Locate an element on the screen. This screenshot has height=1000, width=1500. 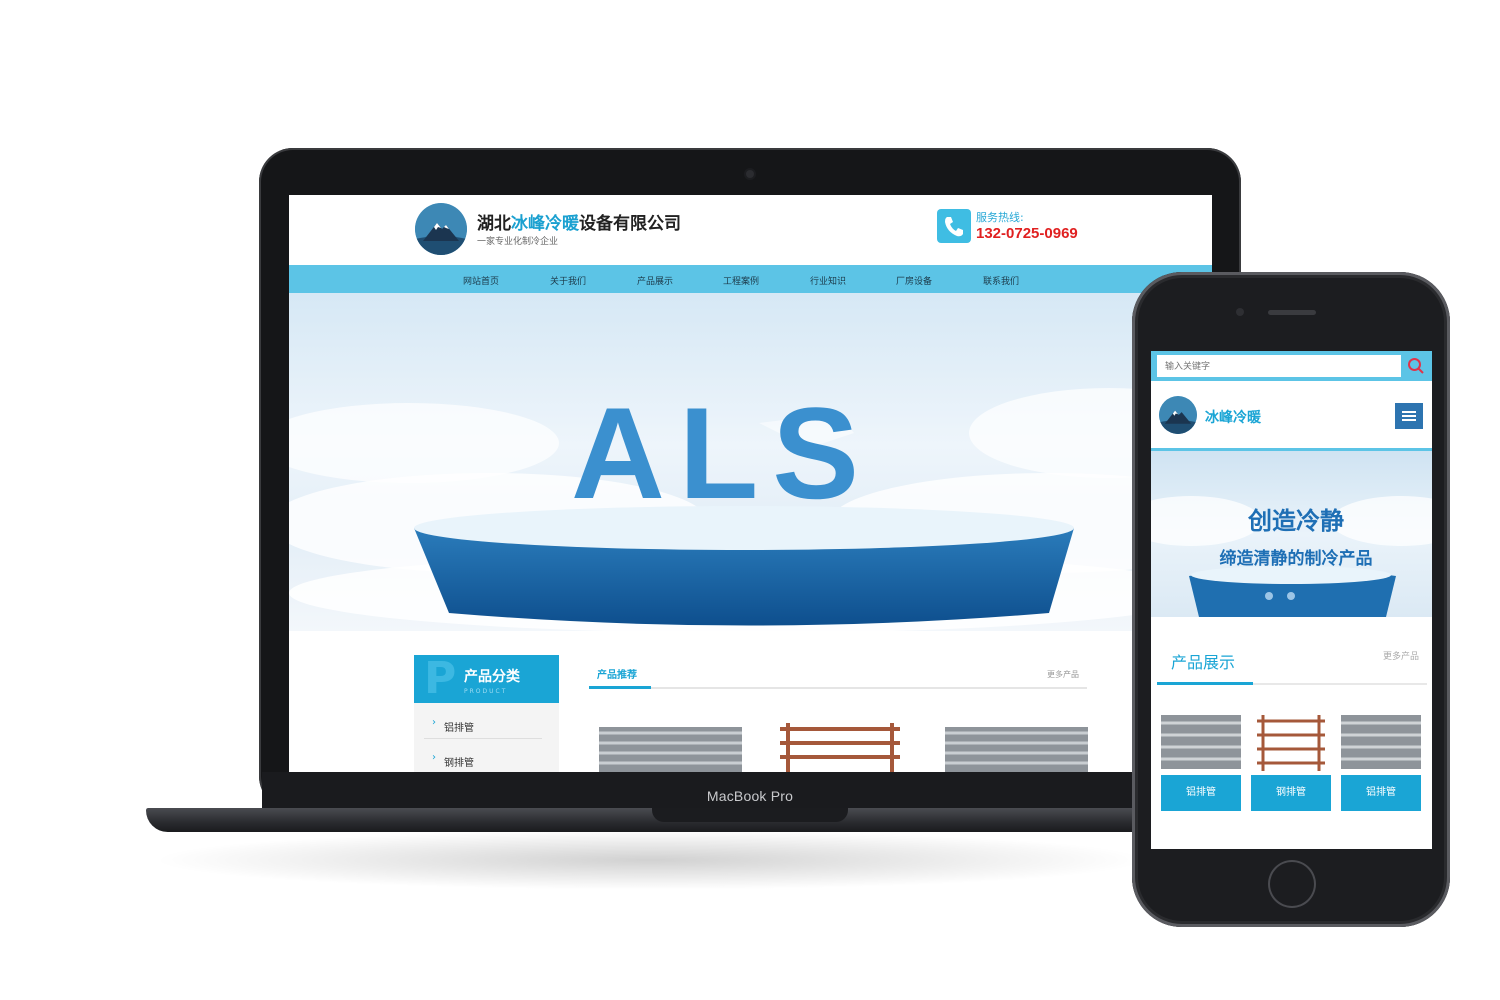
company-name: 湖北冰峰冷暖设备有限公司 is located at coordinates (579, 221).